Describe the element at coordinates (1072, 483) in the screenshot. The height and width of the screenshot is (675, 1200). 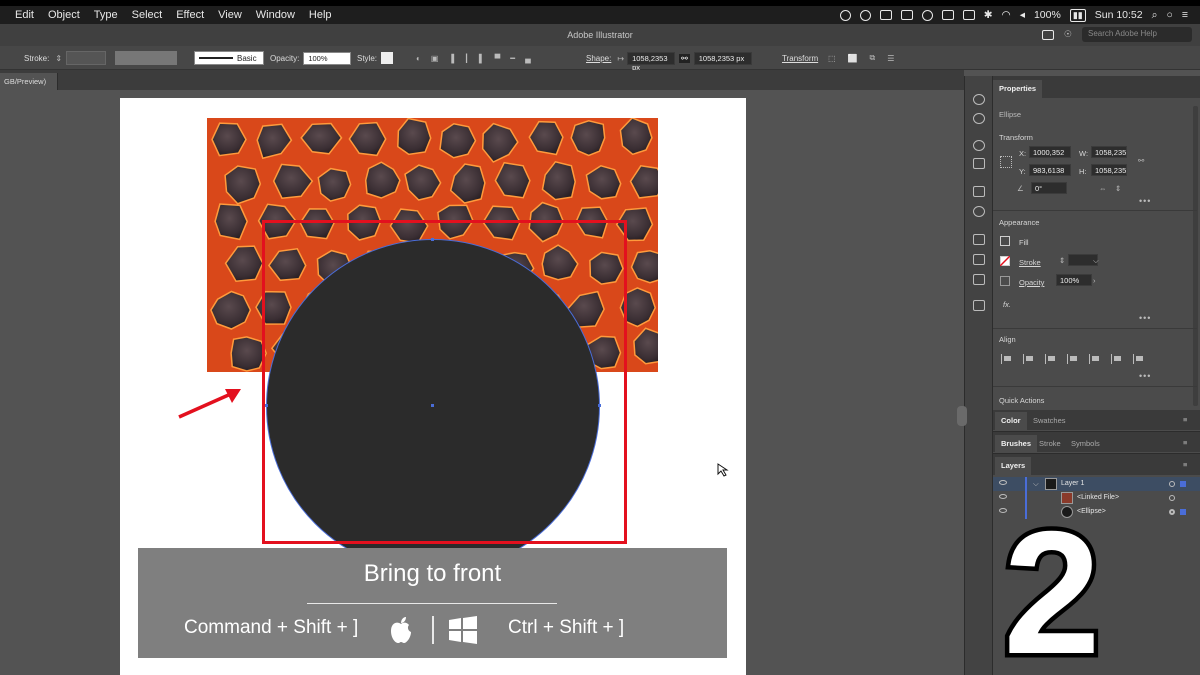
I see `layer-name: Layer 1` at that location.